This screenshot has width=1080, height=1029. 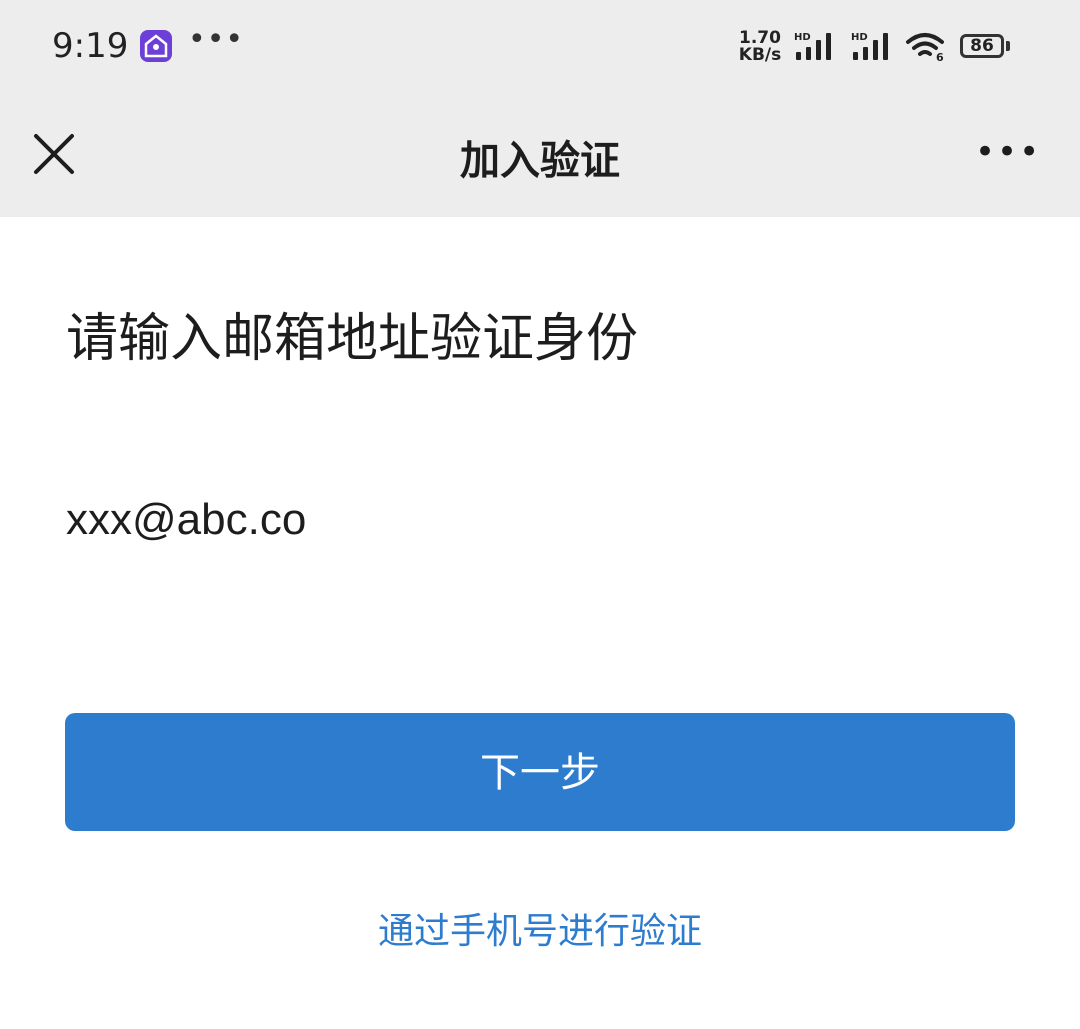 I want to click on wifi-label: 6, so click(x=940, y=56).